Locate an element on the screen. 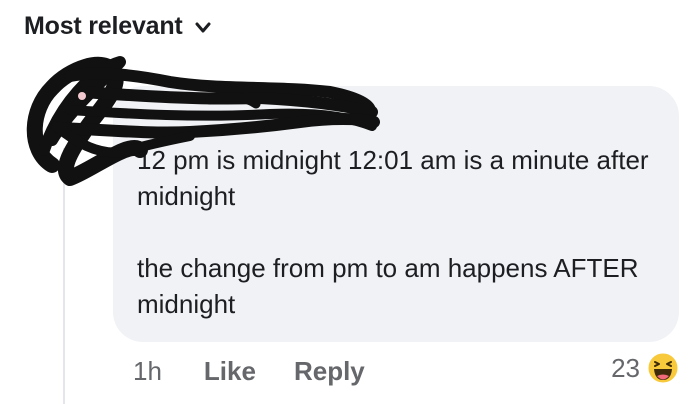 Image resolution: width=700 pixels, height=404 pixels. haha-reaction-icon is located at coordinates (663, 368).